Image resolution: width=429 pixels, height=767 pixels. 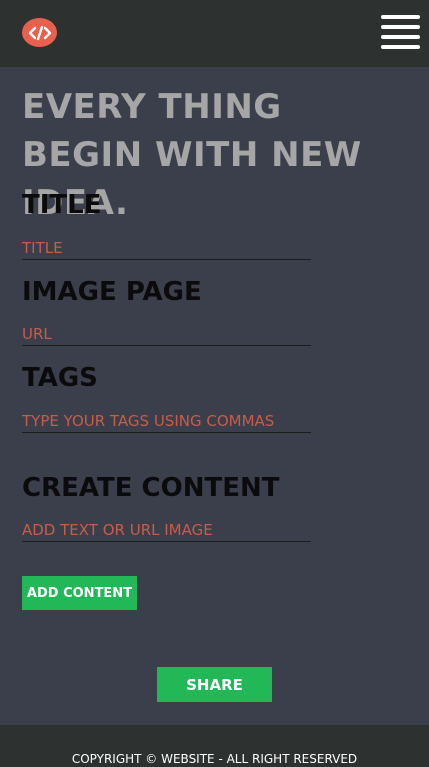 I want to click on image-page-label: IMAGE PAGE, so click(x=112, y=292).